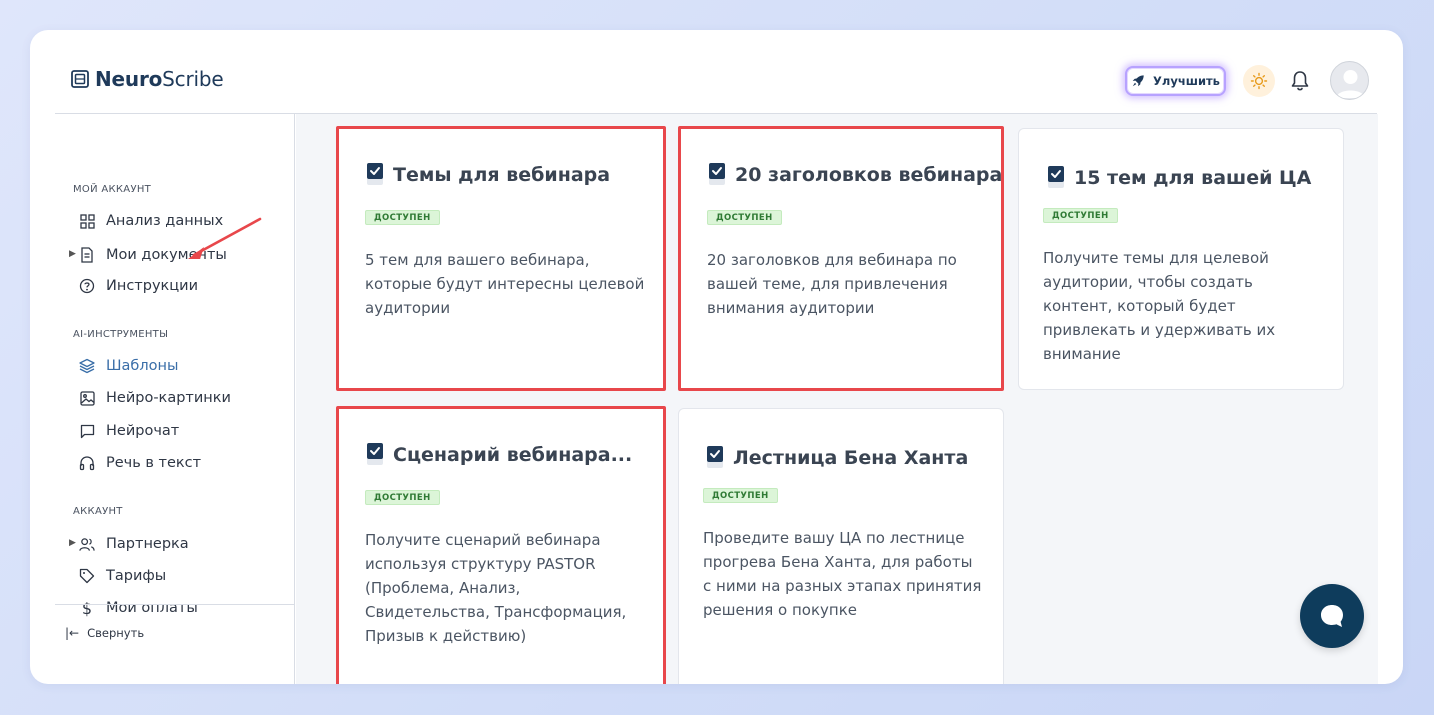 The width and height of the screenshot is (1434, 715). I want to click on card-title-text: 20 заголовков вебинара, so click(869, 175).